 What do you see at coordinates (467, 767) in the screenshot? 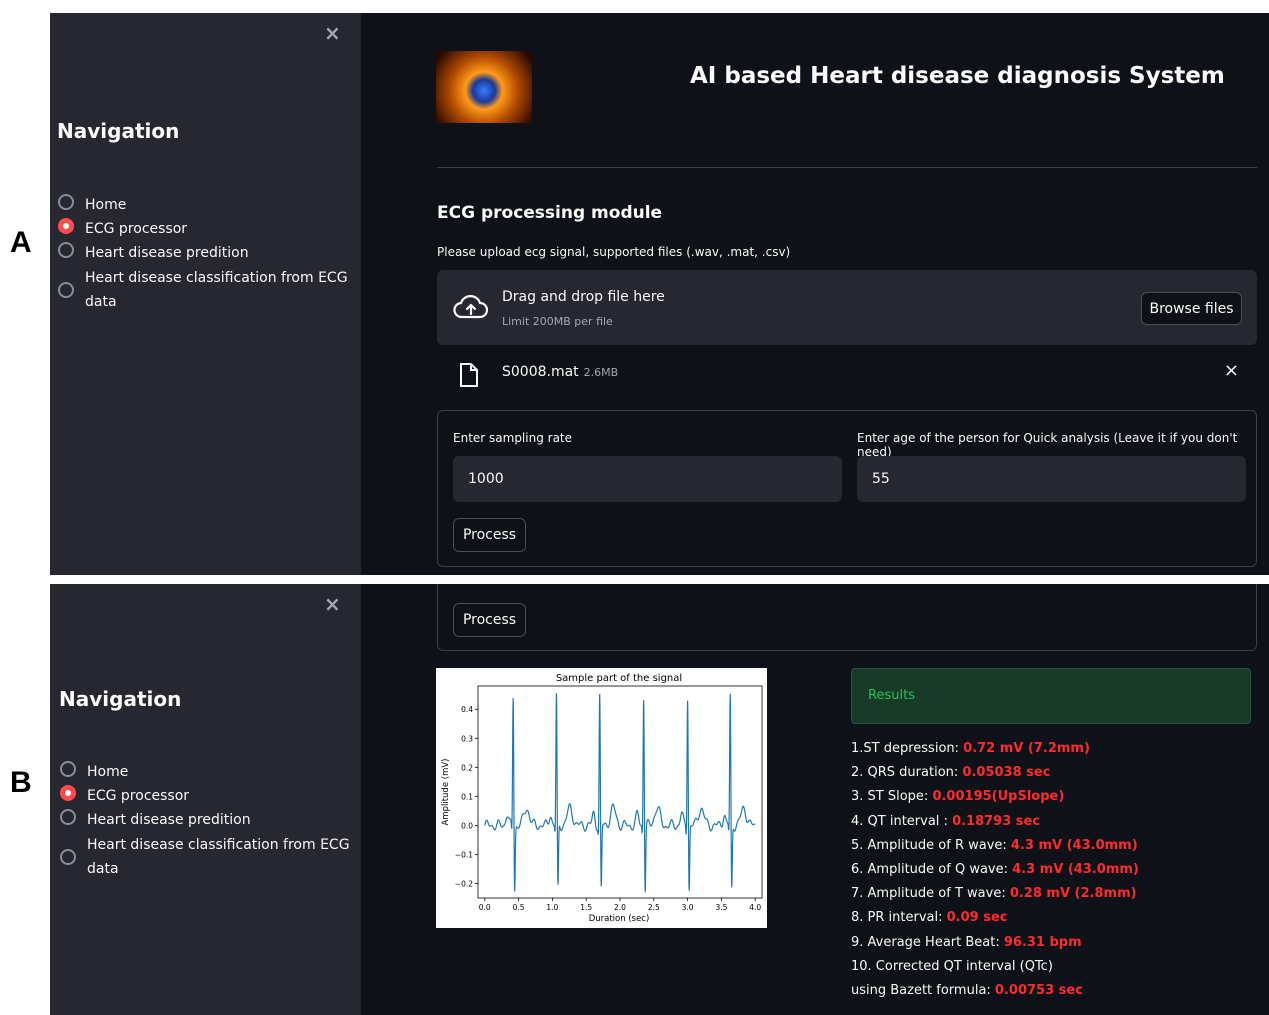
I see `y-tick-label: 0.2` at bounding box center [467, 767].